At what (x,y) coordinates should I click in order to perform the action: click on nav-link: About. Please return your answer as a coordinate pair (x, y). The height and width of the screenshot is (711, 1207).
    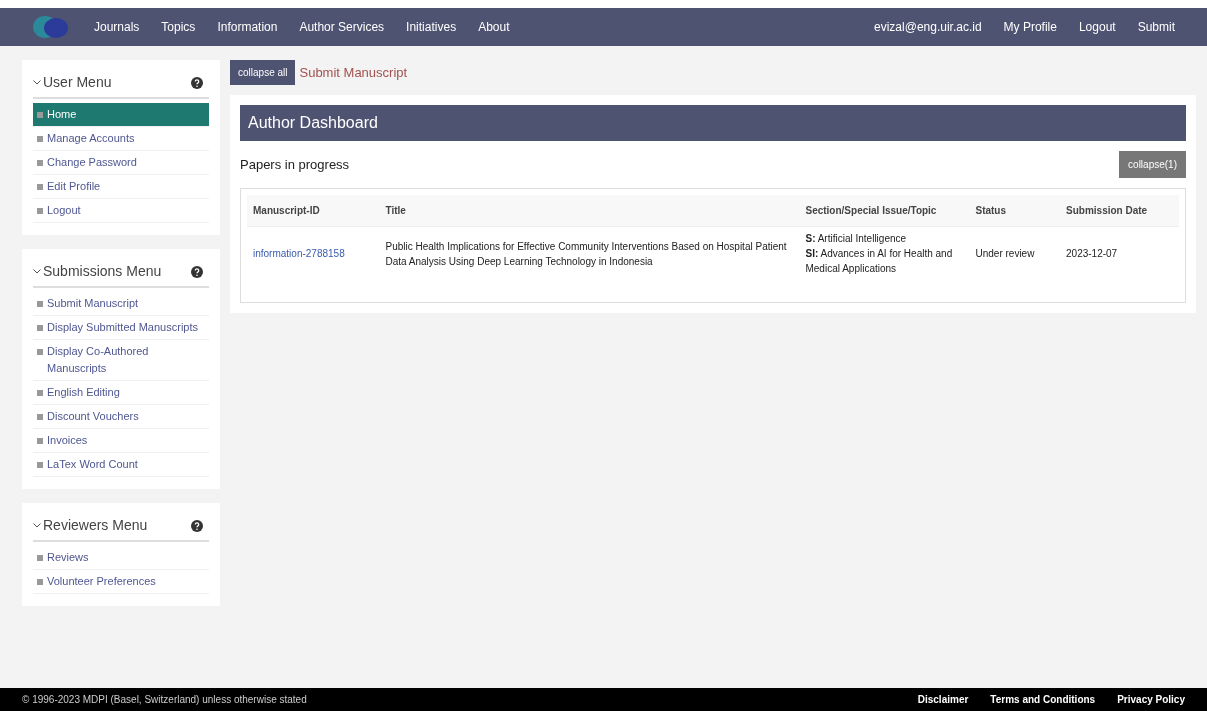
    Looking at the image, I should click on (494, 27).